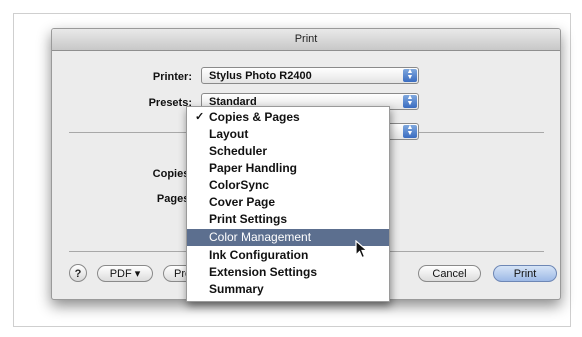  What do you see at coordinates (288, 219) in the screenshot?
I see `menu-item-print-settings: Print Settings` at bounding box center [288, 219].